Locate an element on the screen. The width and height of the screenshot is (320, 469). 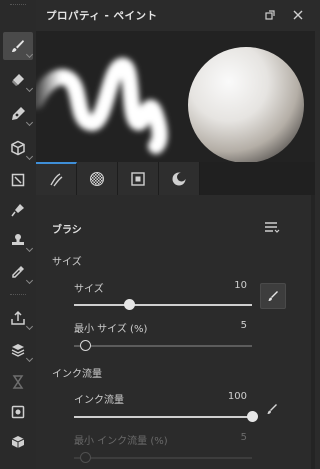
size-label: サイズ is located at coordinates (89, 289).